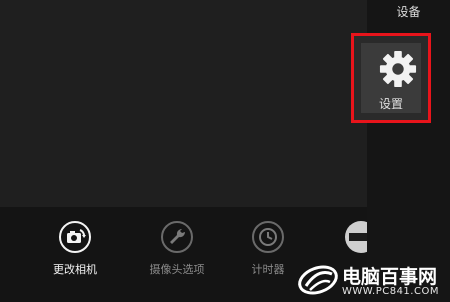  I want to click on settings-tile-inner: 设置, so click(391, 78).